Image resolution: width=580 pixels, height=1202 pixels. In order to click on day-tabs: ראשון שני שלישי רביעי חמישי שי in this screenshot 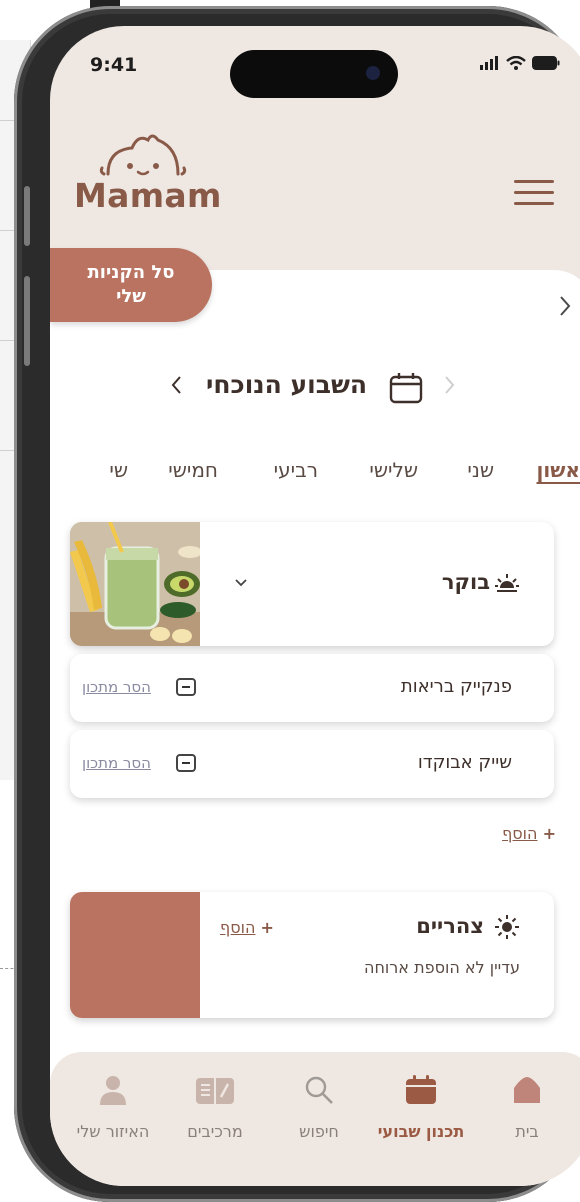, I will do `click(315, 476)`.